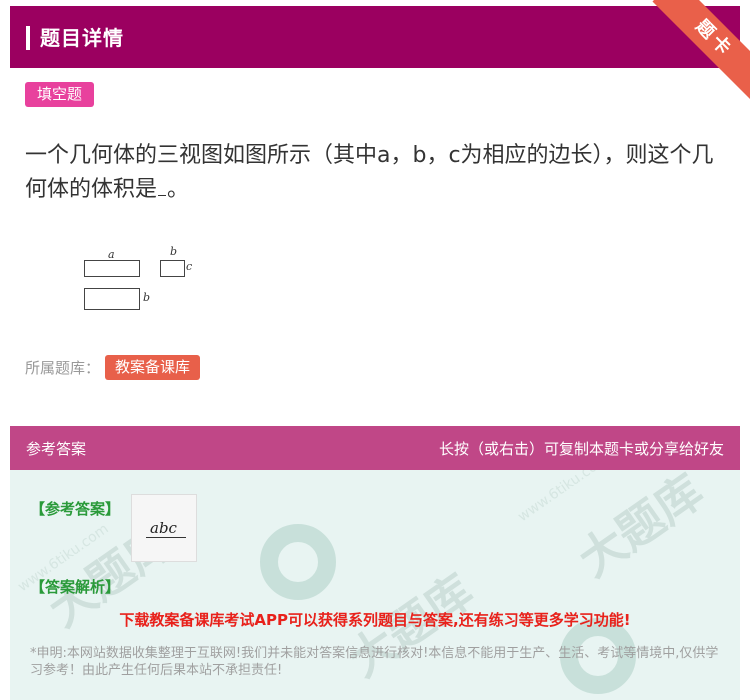 This screenshot has width=750, height=700. Describe the element at coordinates (174, 251) in the screenshot. I see `label-b-top: b` at that location.